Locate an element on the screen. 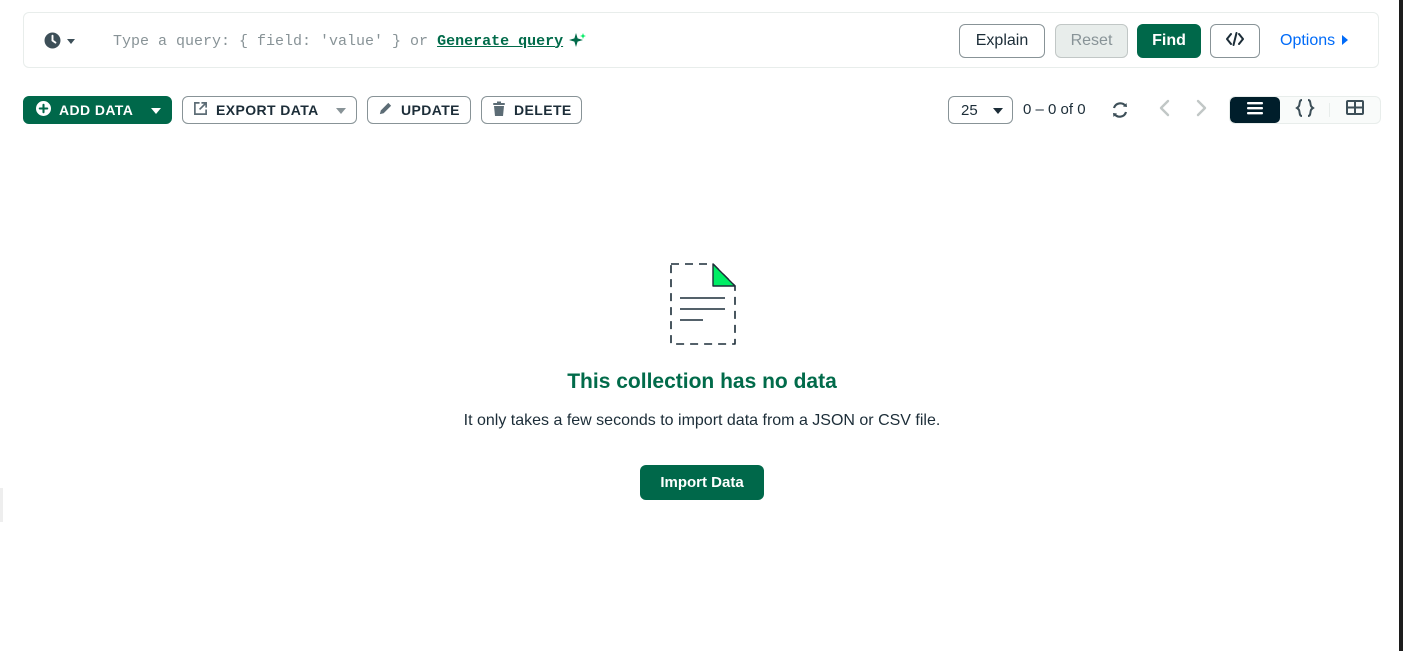 The height and width of the screenshot is (651, 1403). find-button: Find is located at coordinates (1169, 41).